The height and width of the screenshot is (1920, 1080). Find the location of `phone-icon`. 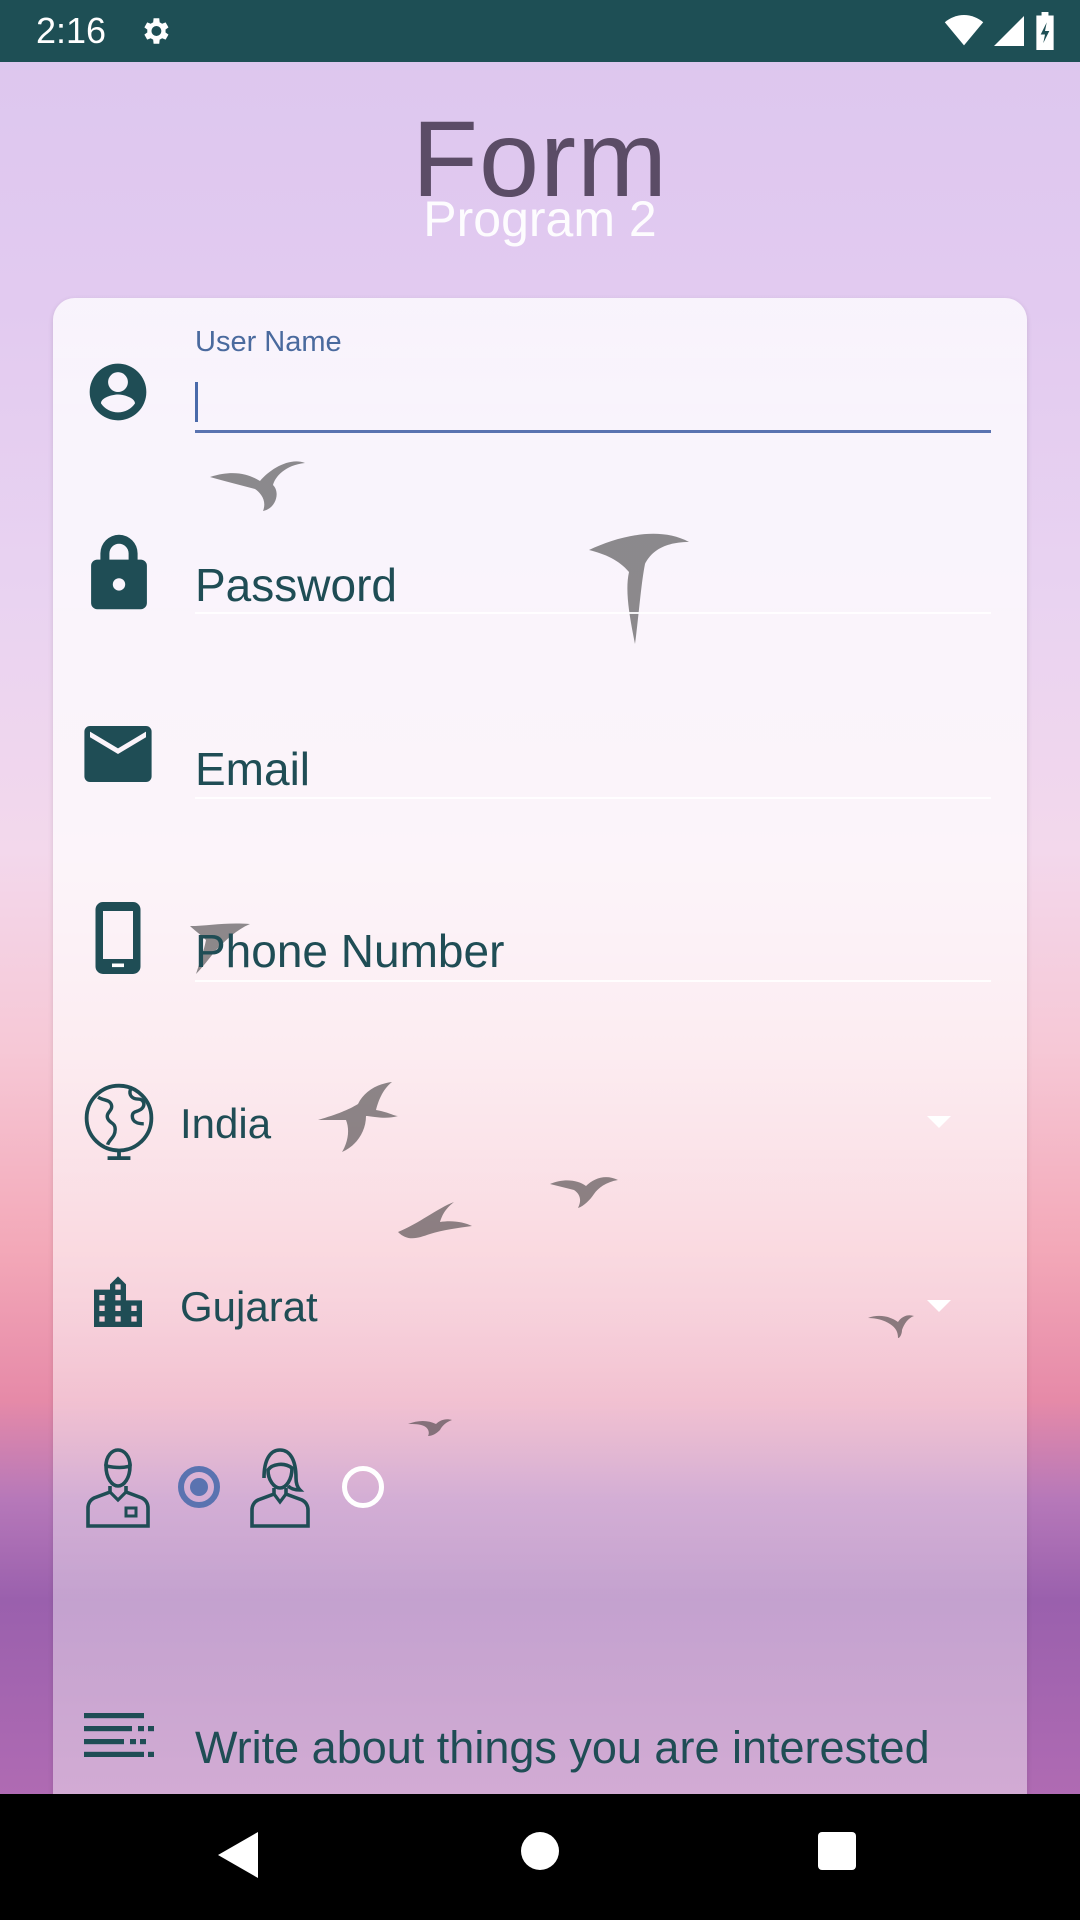

phone-icon is located at coordinates (118, 938).